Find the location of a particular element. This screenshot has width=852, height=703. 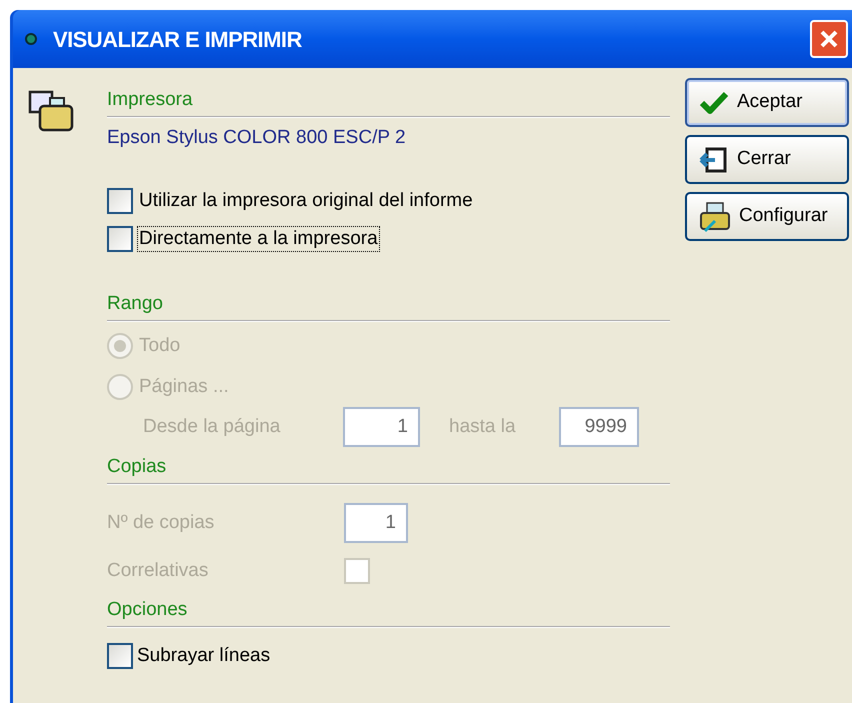

field-label: hasta la is located at coordinates (483, 426).